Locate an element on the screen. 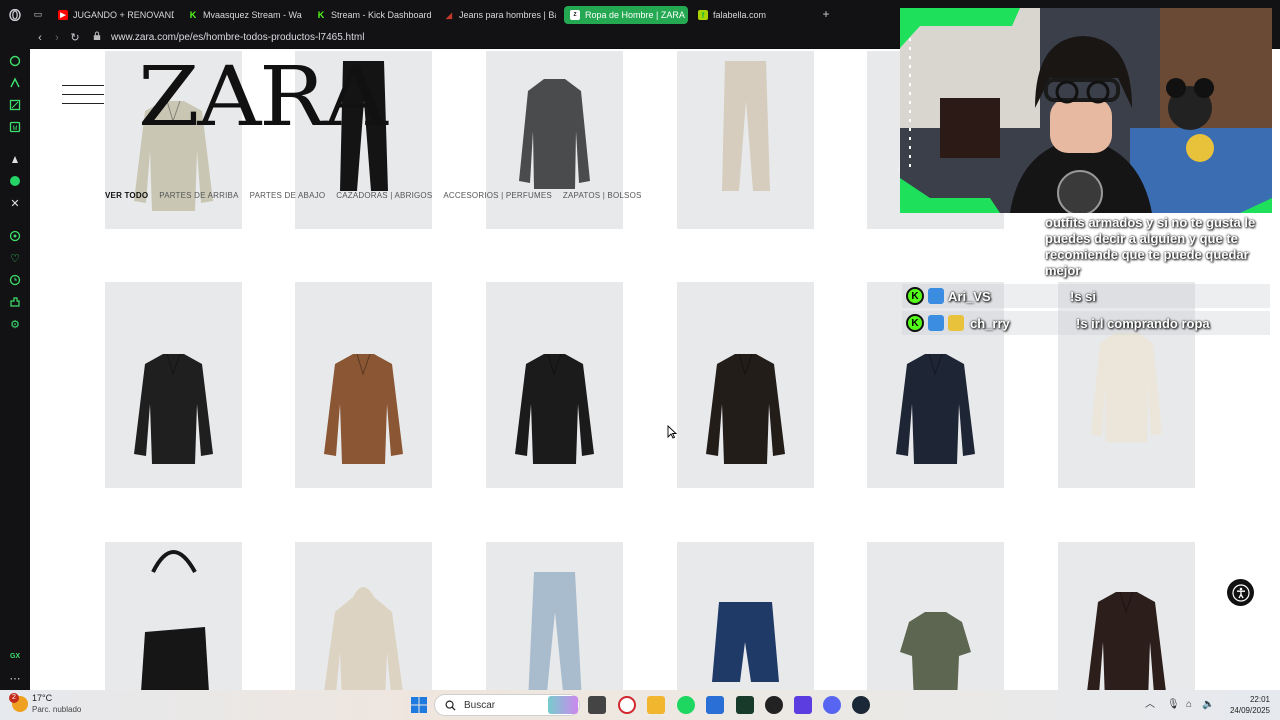 The image size is (1280, 720). zara-logo: ZARA is located at coordinates (263, 98).